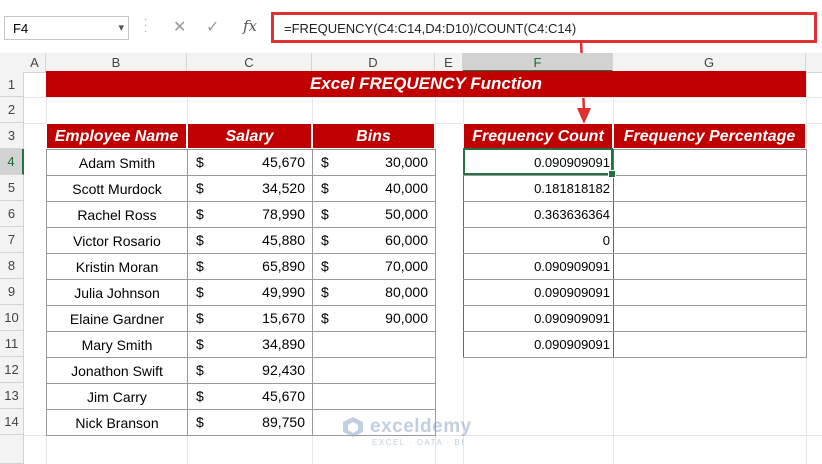  Describe the element at coordinates (12, 422) in the screenshot. I see `row-header-14: 14` at that location.